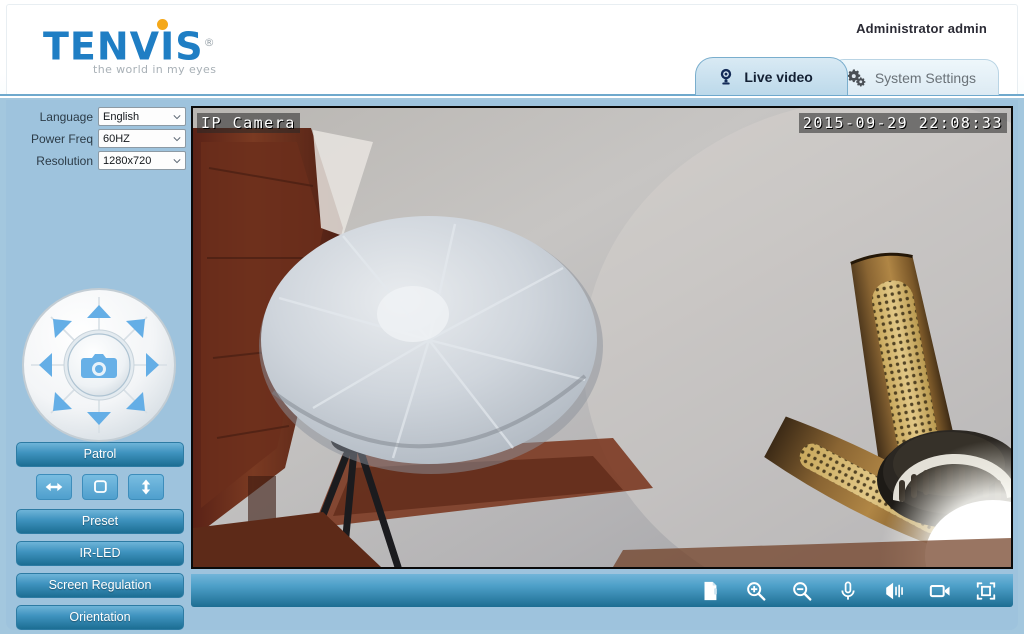 Image resolution: width=1024 pixels, height=634 pixels. What do you see at coordinates (142, 138) in the screenshot?
I see `power-freq-select: 60HZ` at bounding box center [142, 138].